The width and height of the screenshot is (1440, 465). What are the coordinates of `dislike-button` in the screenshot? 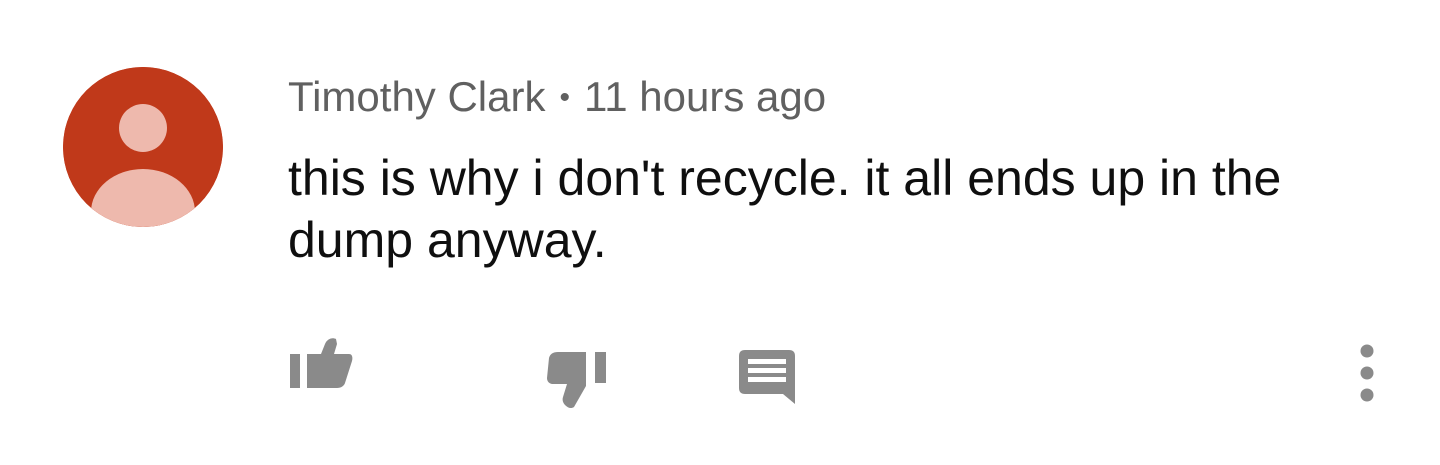 It's located at (576, 379).